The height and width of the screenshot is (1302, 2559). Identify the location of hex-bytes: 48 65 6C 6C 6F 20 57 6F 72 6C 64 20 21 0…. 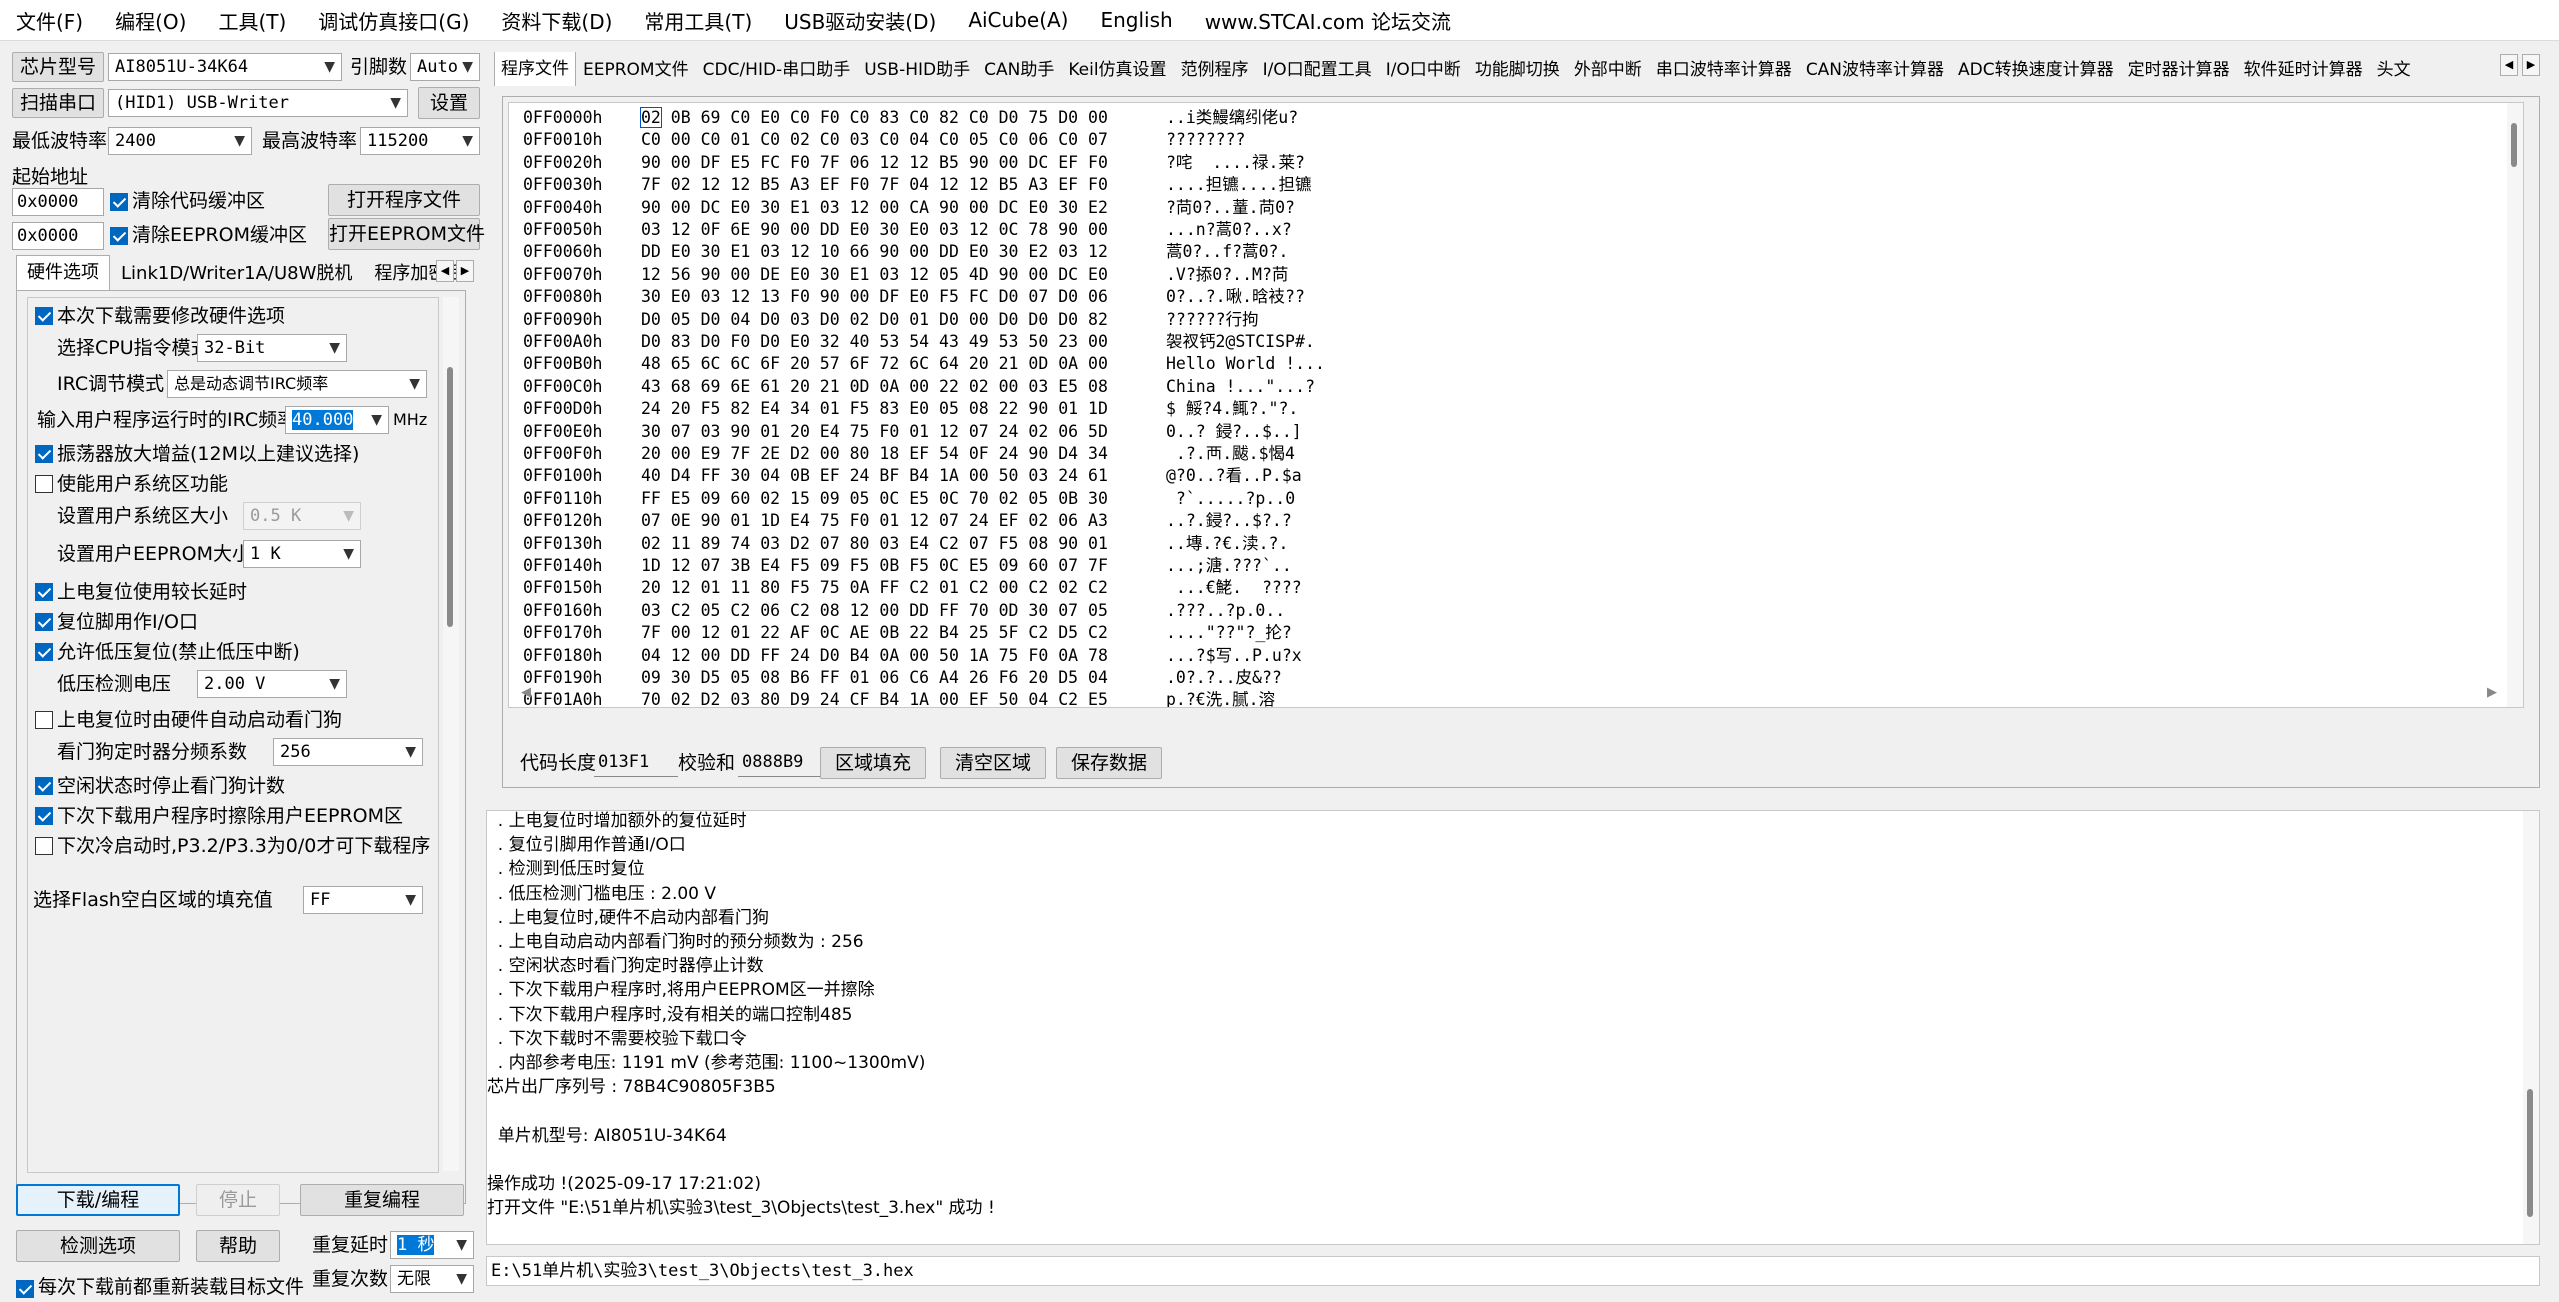
(903, 364).